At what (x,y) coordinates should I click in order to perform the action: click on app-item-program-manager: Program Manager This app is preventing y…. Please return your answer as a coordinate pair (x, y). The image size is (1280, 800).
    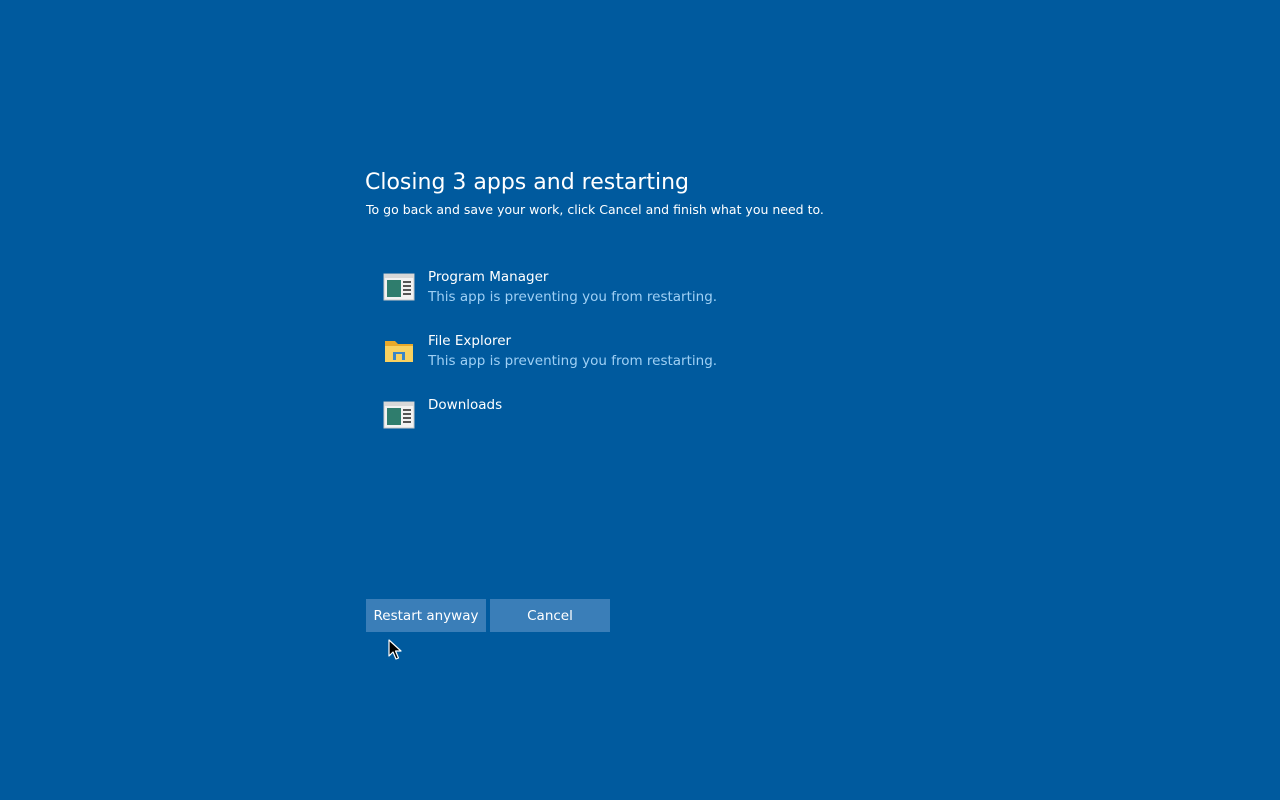
    Looking at the image, I should click on (633, 300).